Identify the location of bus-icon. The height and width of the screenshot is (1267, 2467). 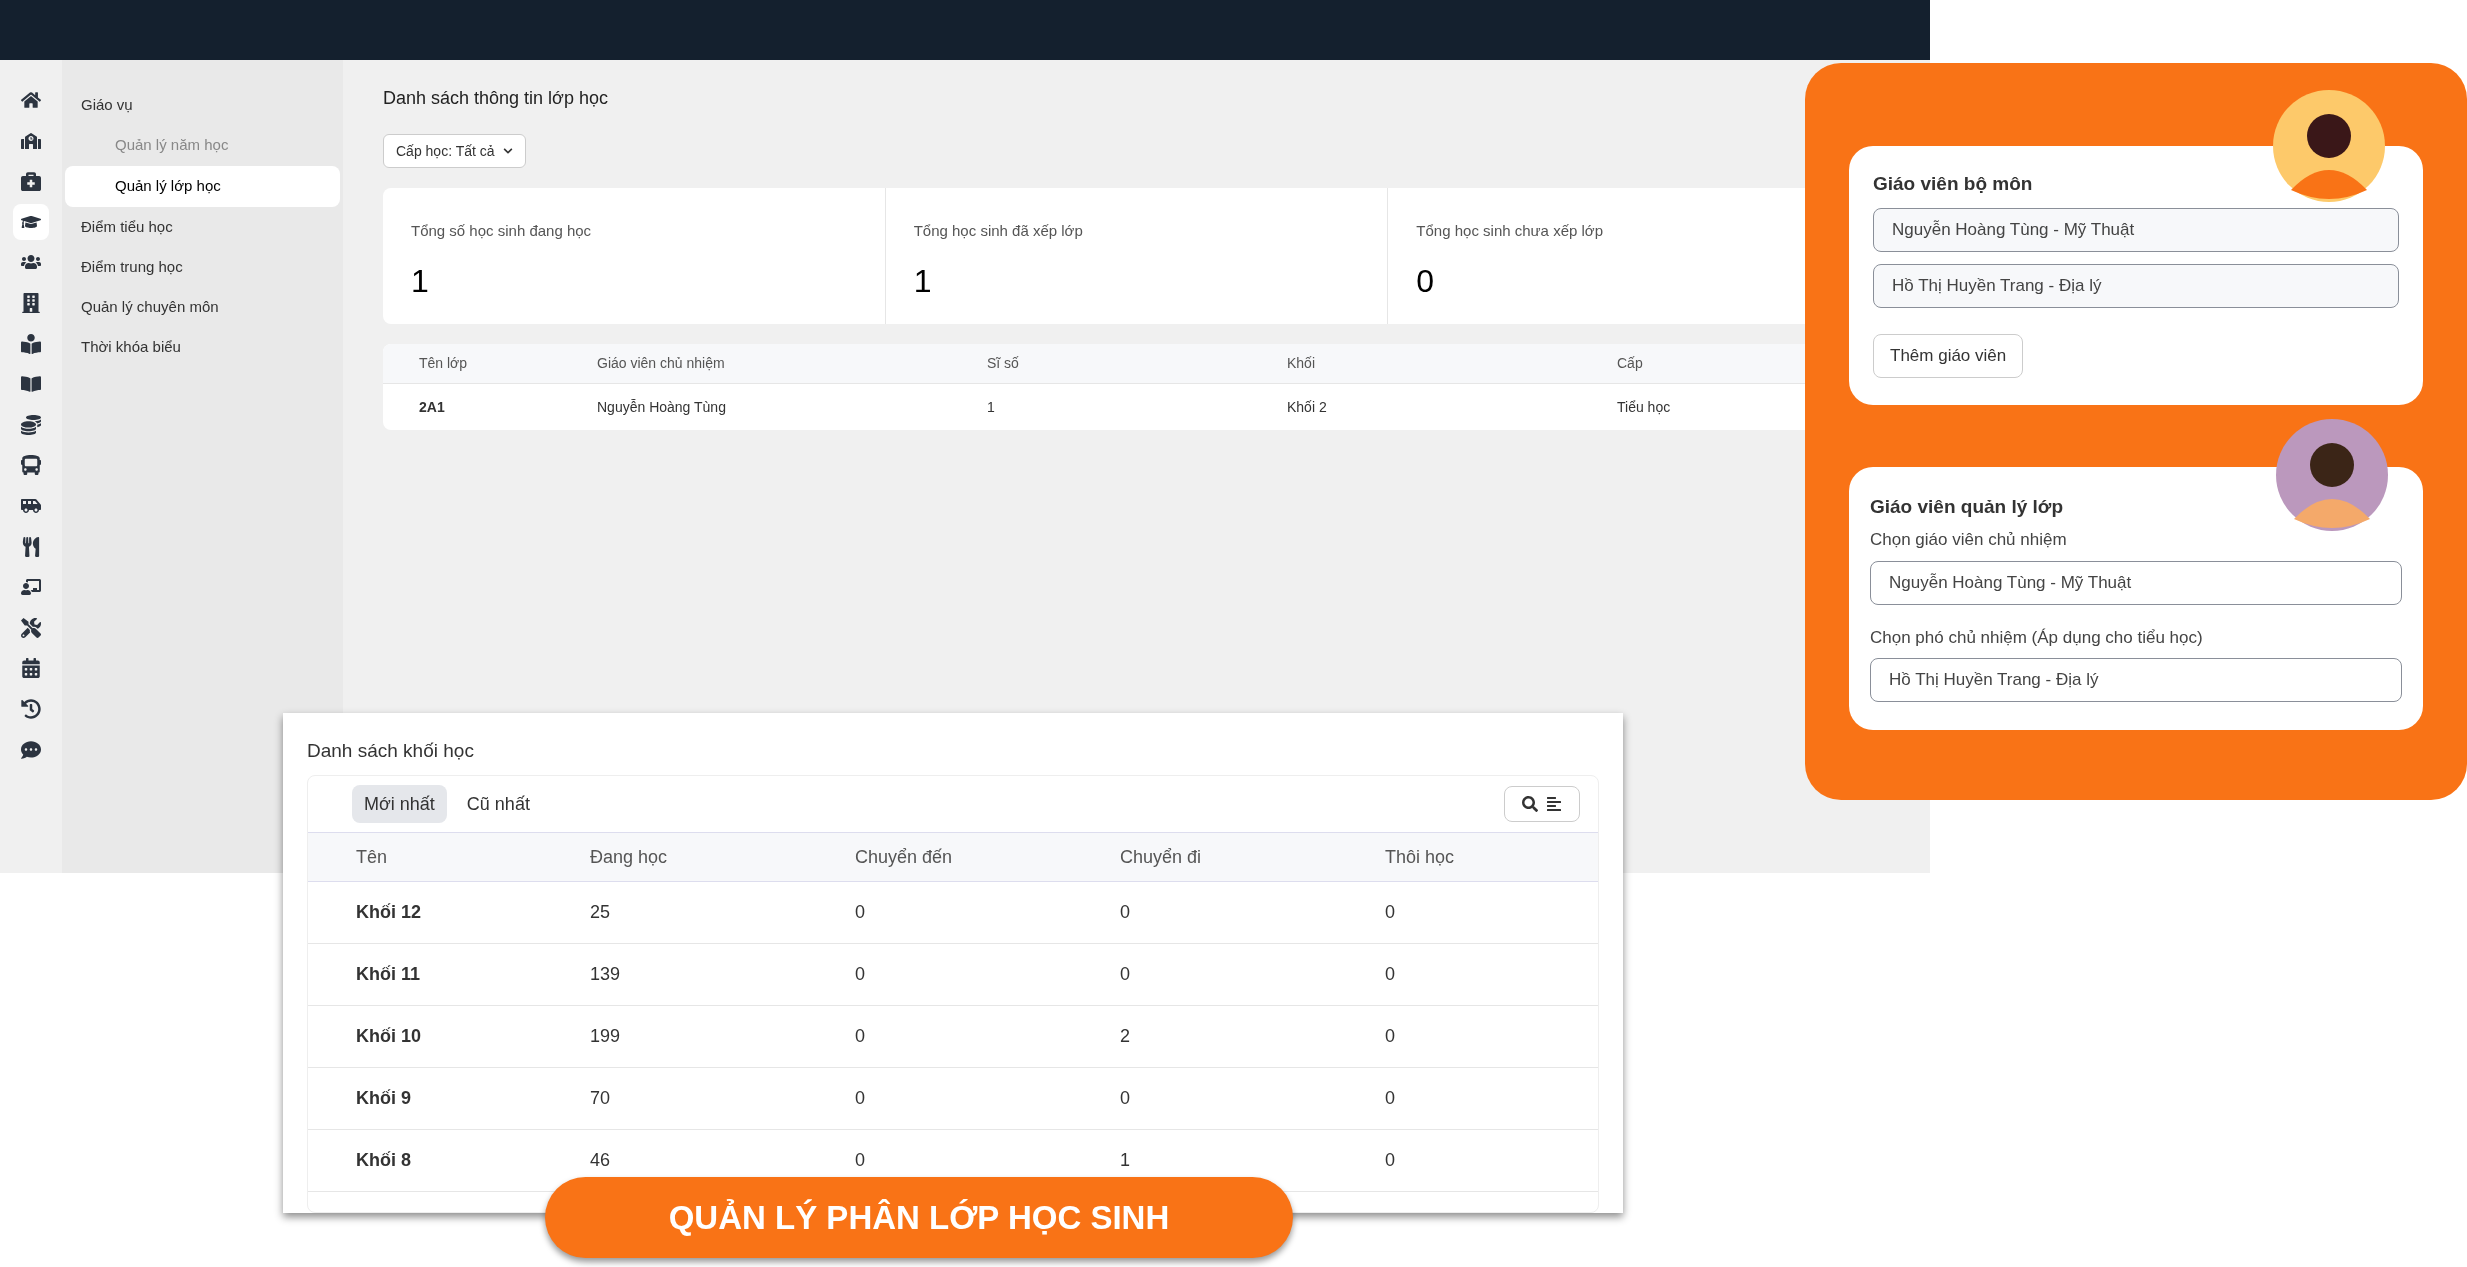
(31, 465).